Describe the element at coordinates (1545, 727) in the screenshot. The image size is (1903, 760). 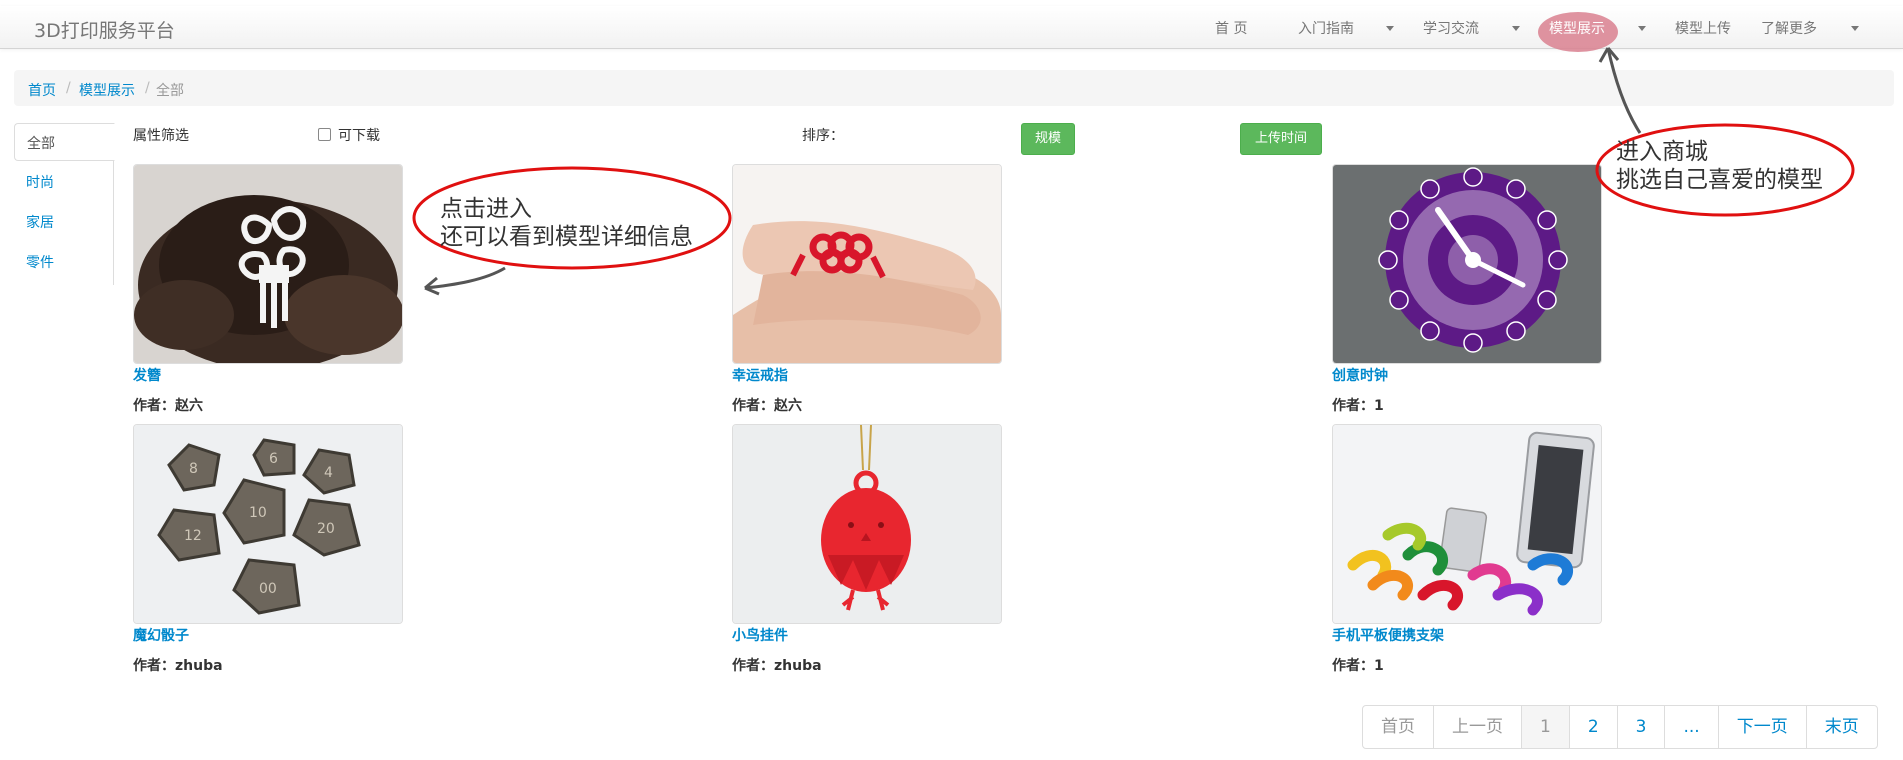
I see `page-1: 1` at that location.